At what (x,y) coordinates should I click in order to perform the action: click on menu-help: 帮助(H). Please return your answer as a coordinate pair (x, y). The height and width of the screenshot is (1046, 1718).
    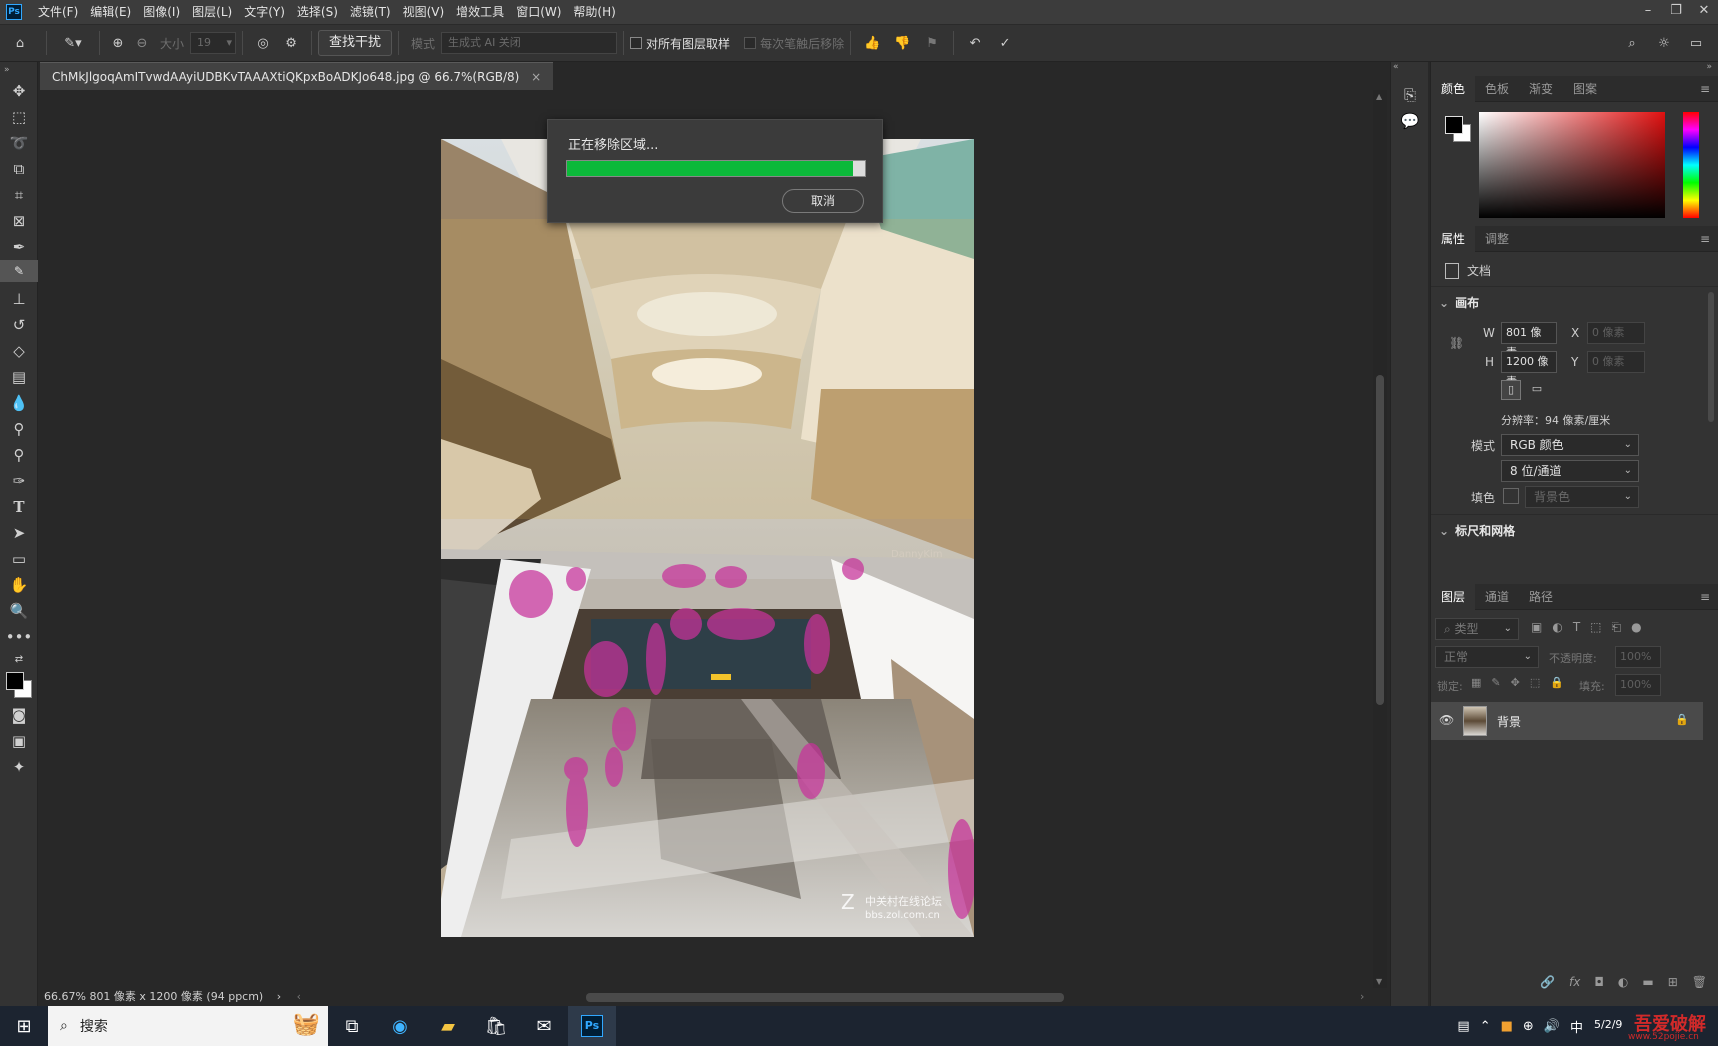
    Looking at the image, I should click on (594, 12).